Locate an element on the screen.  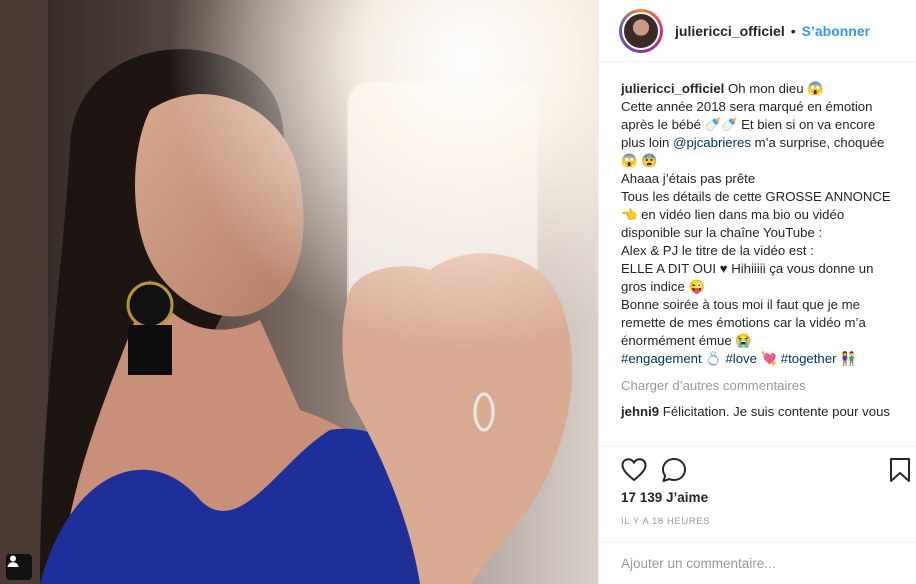
hashtag-emoji: 💘 is located at coordinates (769, 358).